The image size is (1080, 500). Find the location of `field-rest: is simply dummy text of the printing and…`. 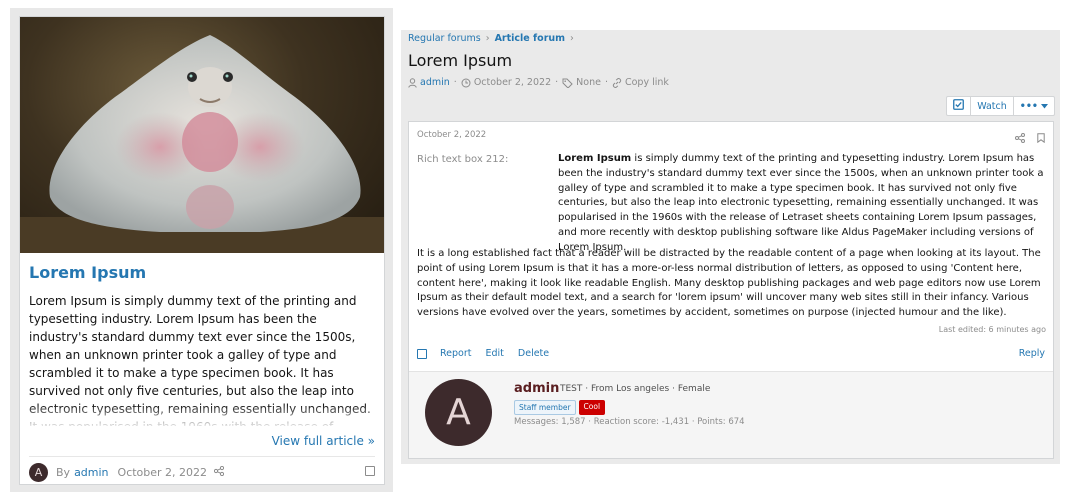

field-rest: is simply dummy text of the printing and… is located at coordinates (801, 203).